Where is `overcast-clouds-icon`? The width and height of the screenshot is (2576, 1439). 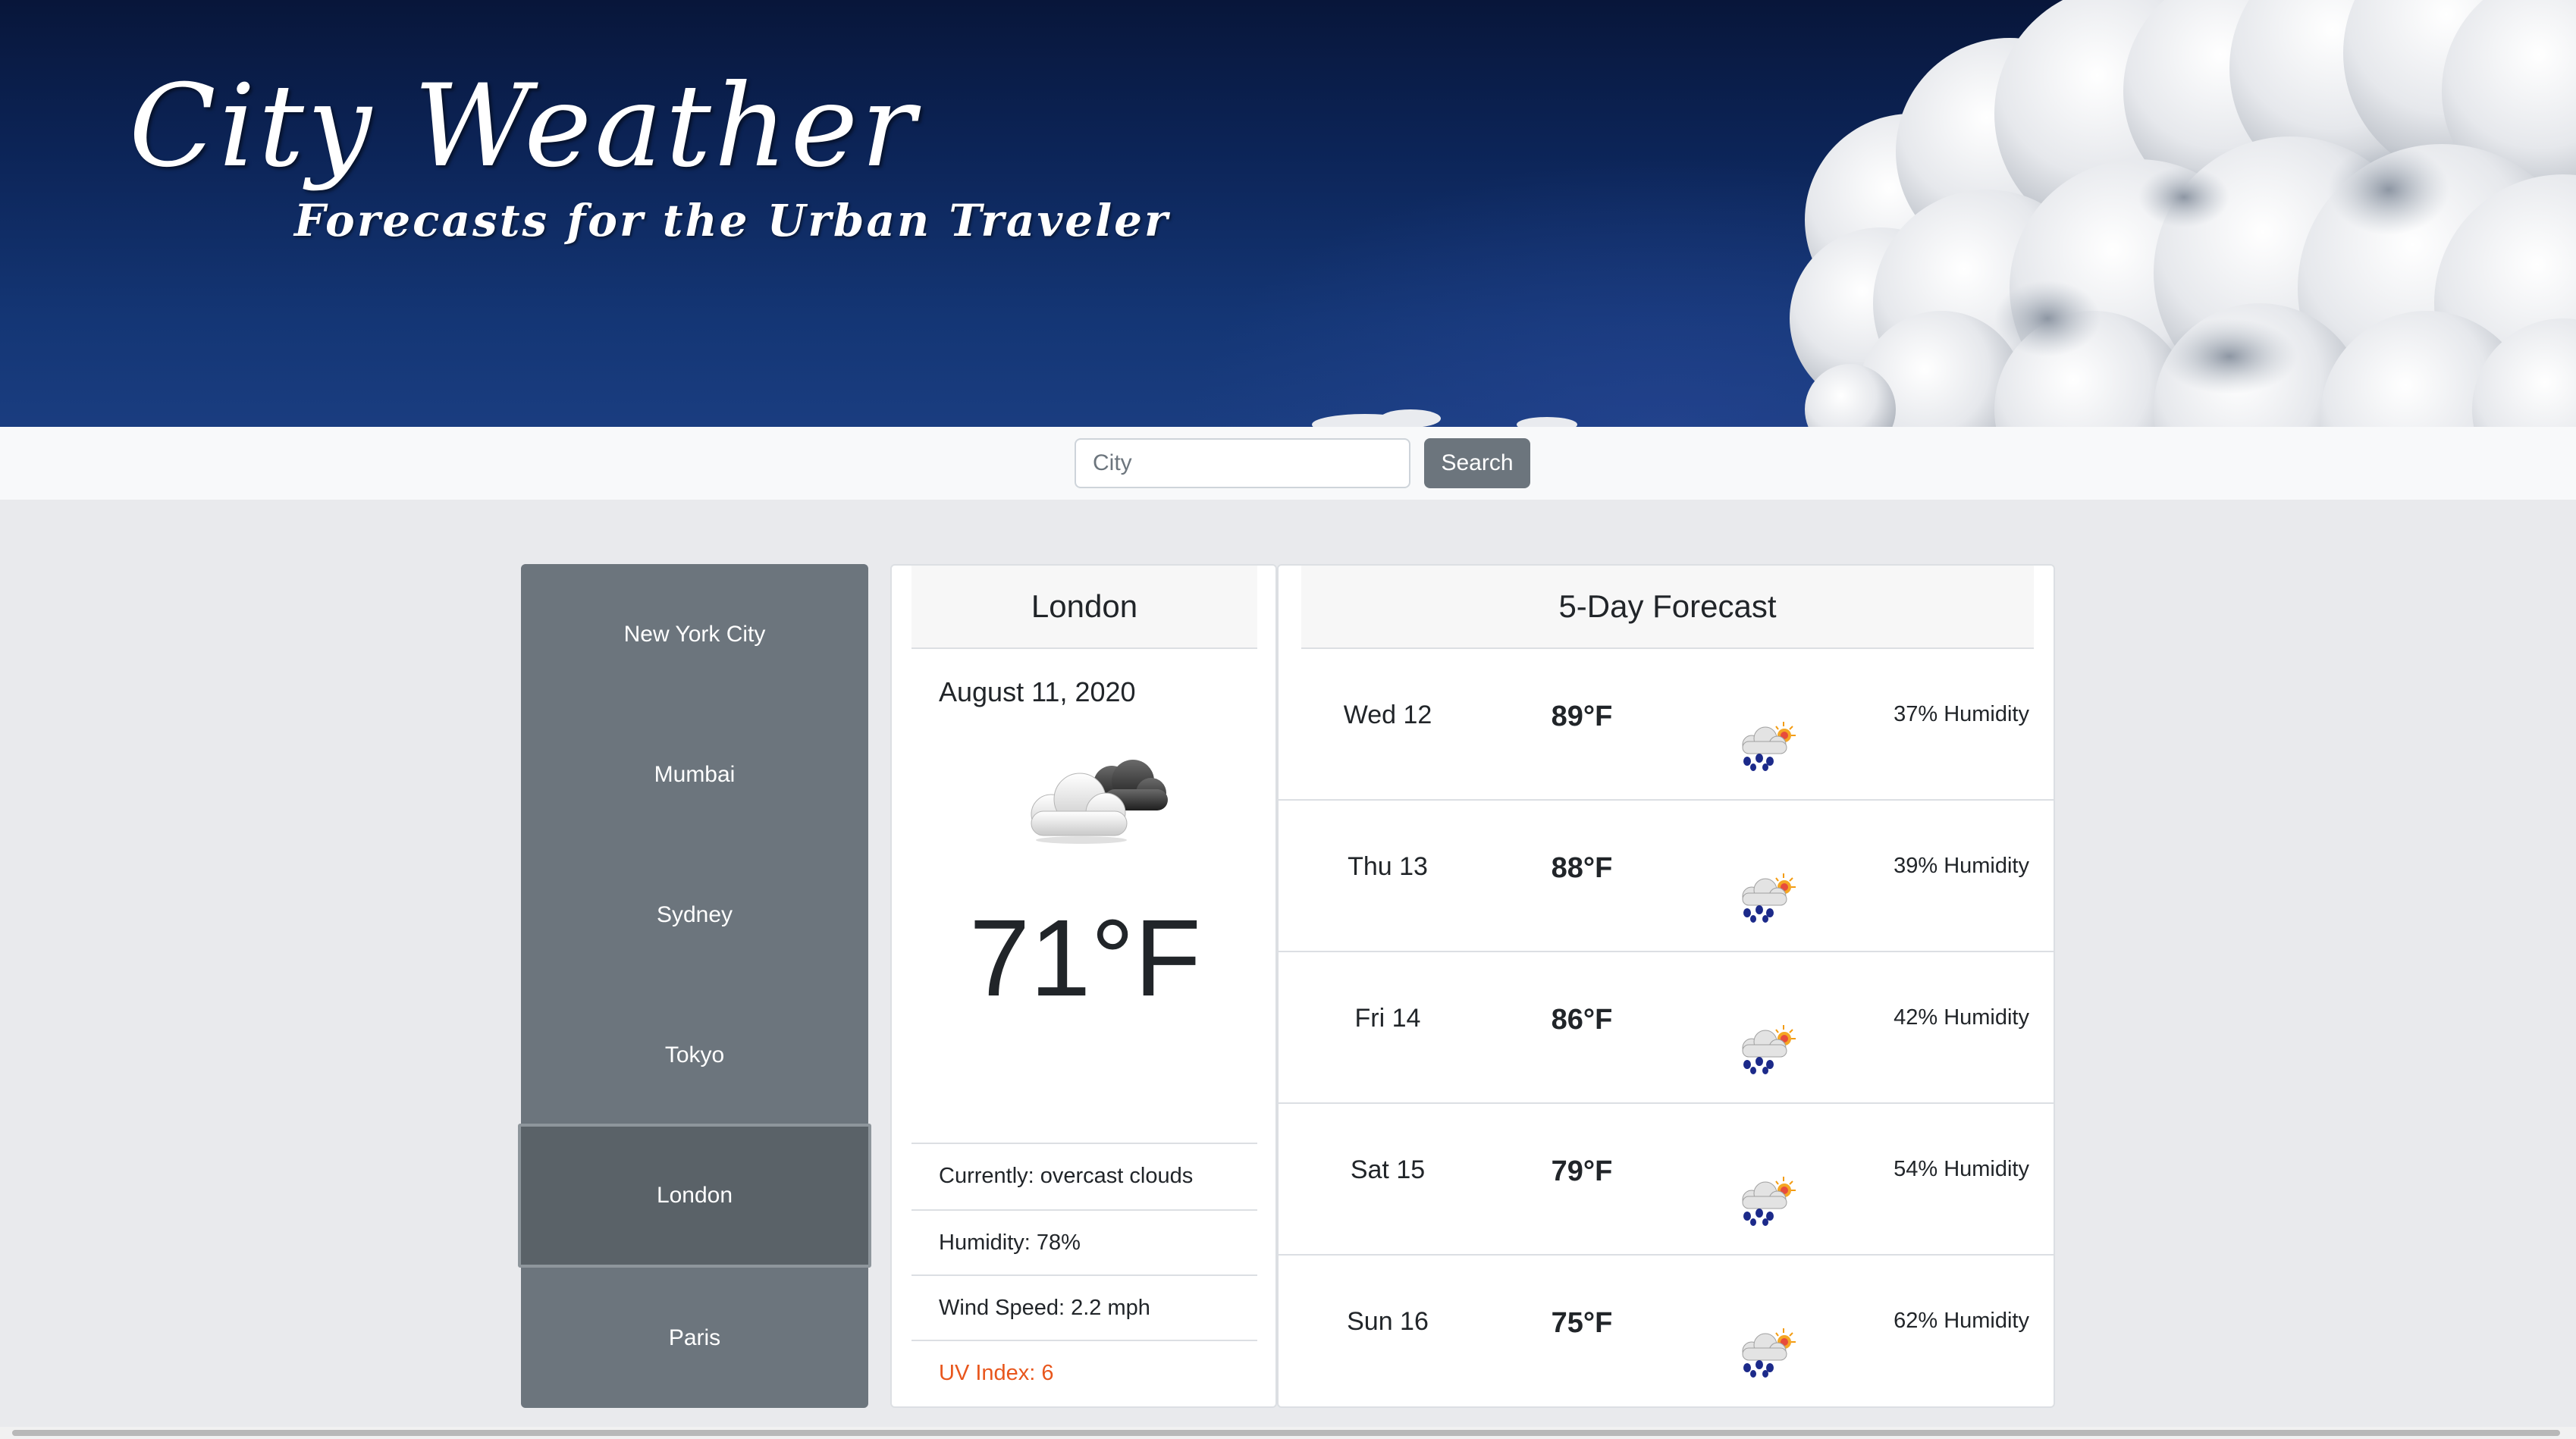
overcast-clouds-icon is located at coordinates (1099, 802).